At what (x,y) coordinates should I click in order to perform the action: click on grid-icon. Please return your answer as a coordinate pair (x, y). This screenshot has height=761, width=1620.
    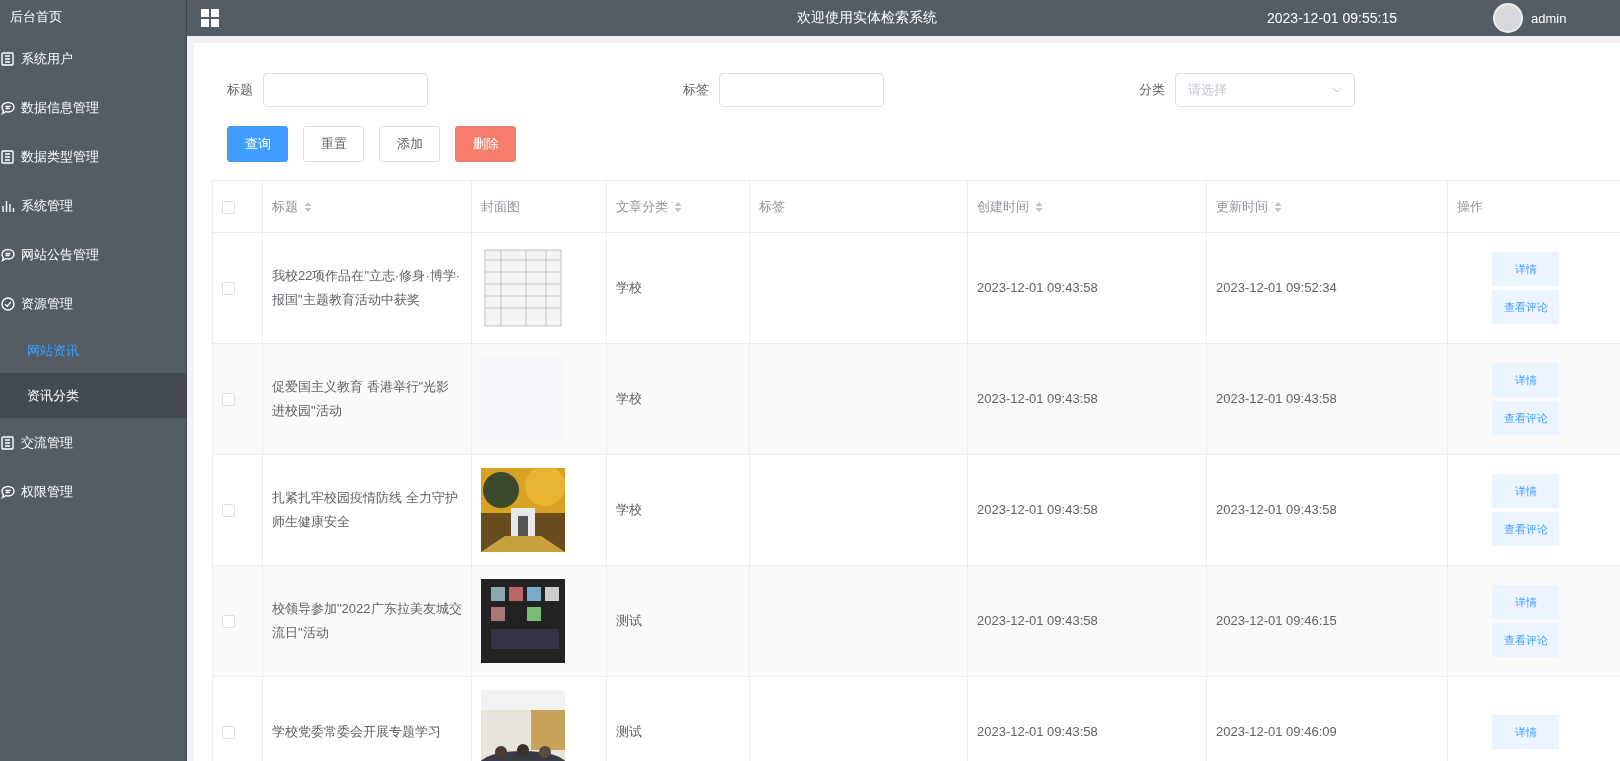
    Looking at the image, I should click on (210, 18).